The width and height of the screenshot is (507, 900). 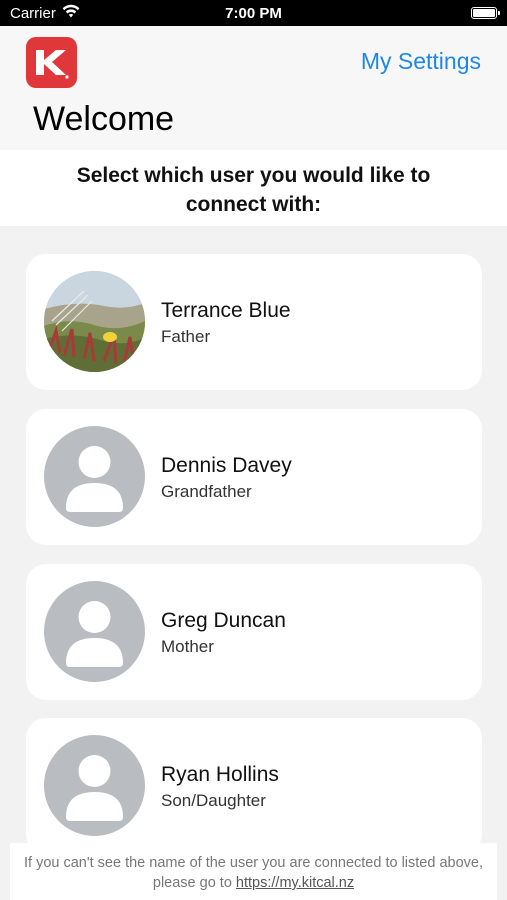 I want to click on logo-k-icon, so click(x=52, y=64).